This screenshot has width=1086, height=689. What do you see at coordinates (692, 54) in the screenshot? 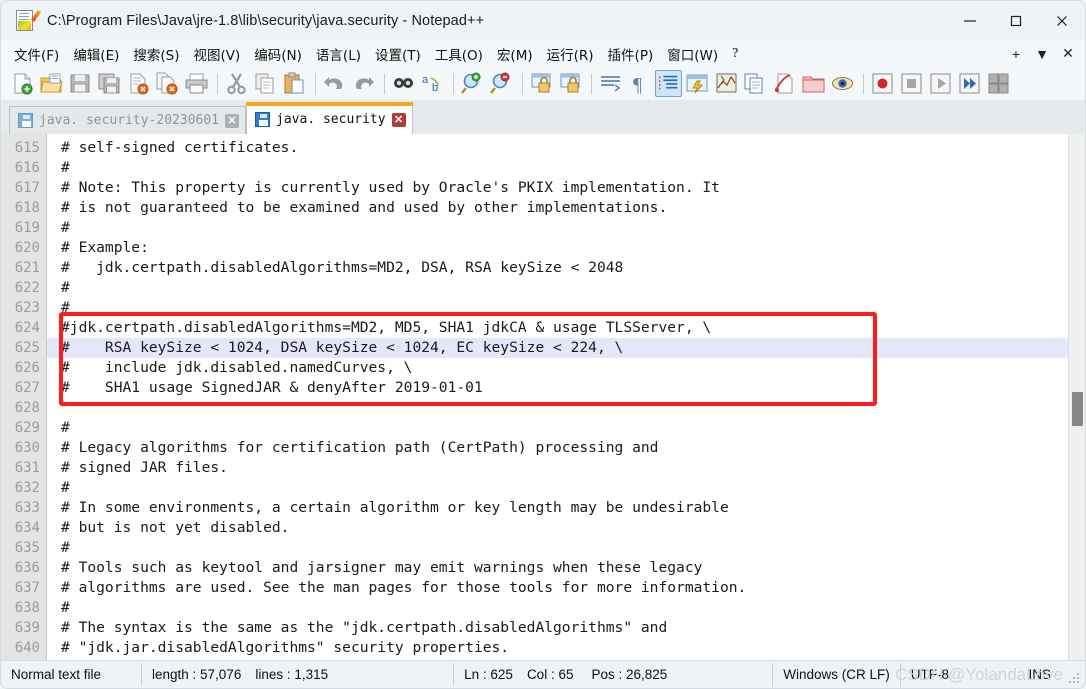
I see `menu-window: 窗口(W)` at bounding box center [692, 54].